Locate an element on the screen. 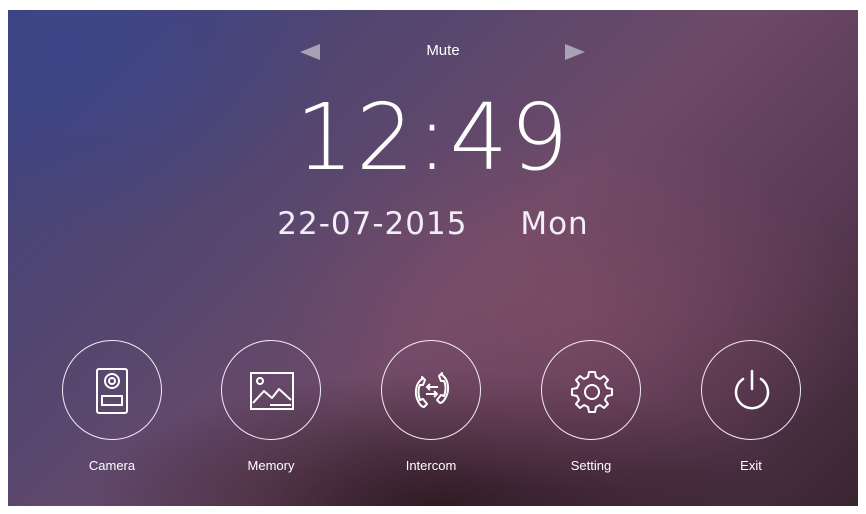  clock-time: 12:49 is located at coordinates (433, 137).